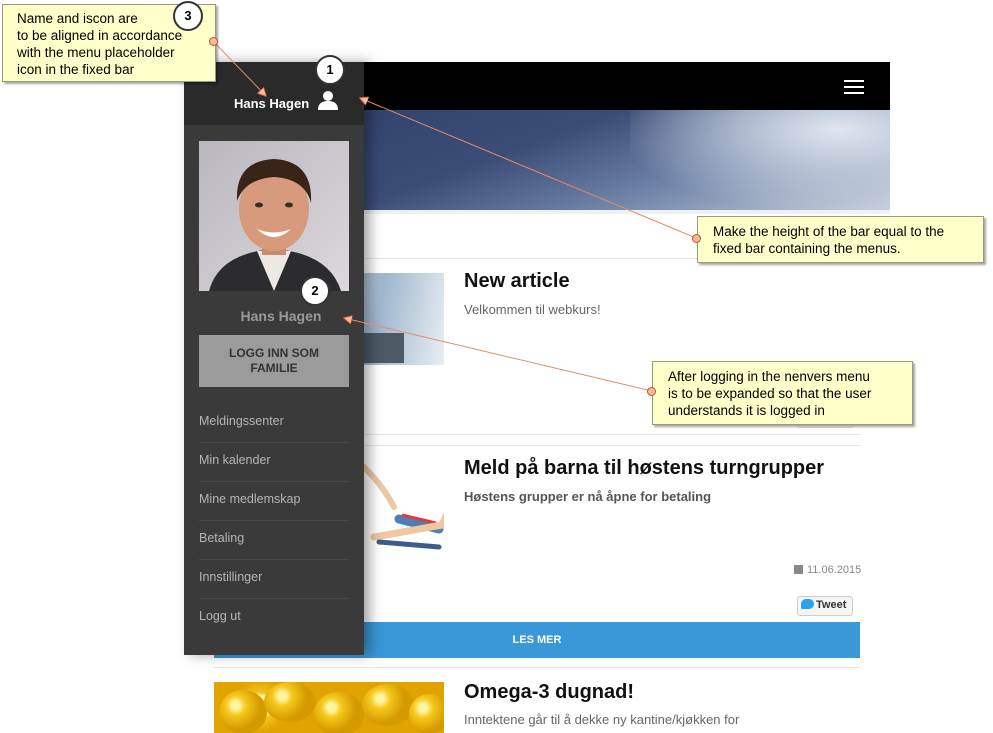 The height and width of the screenshot is (733, 993). I want to click on article-title: Meld på barna til høstens turngrupper, so click(644, 468).